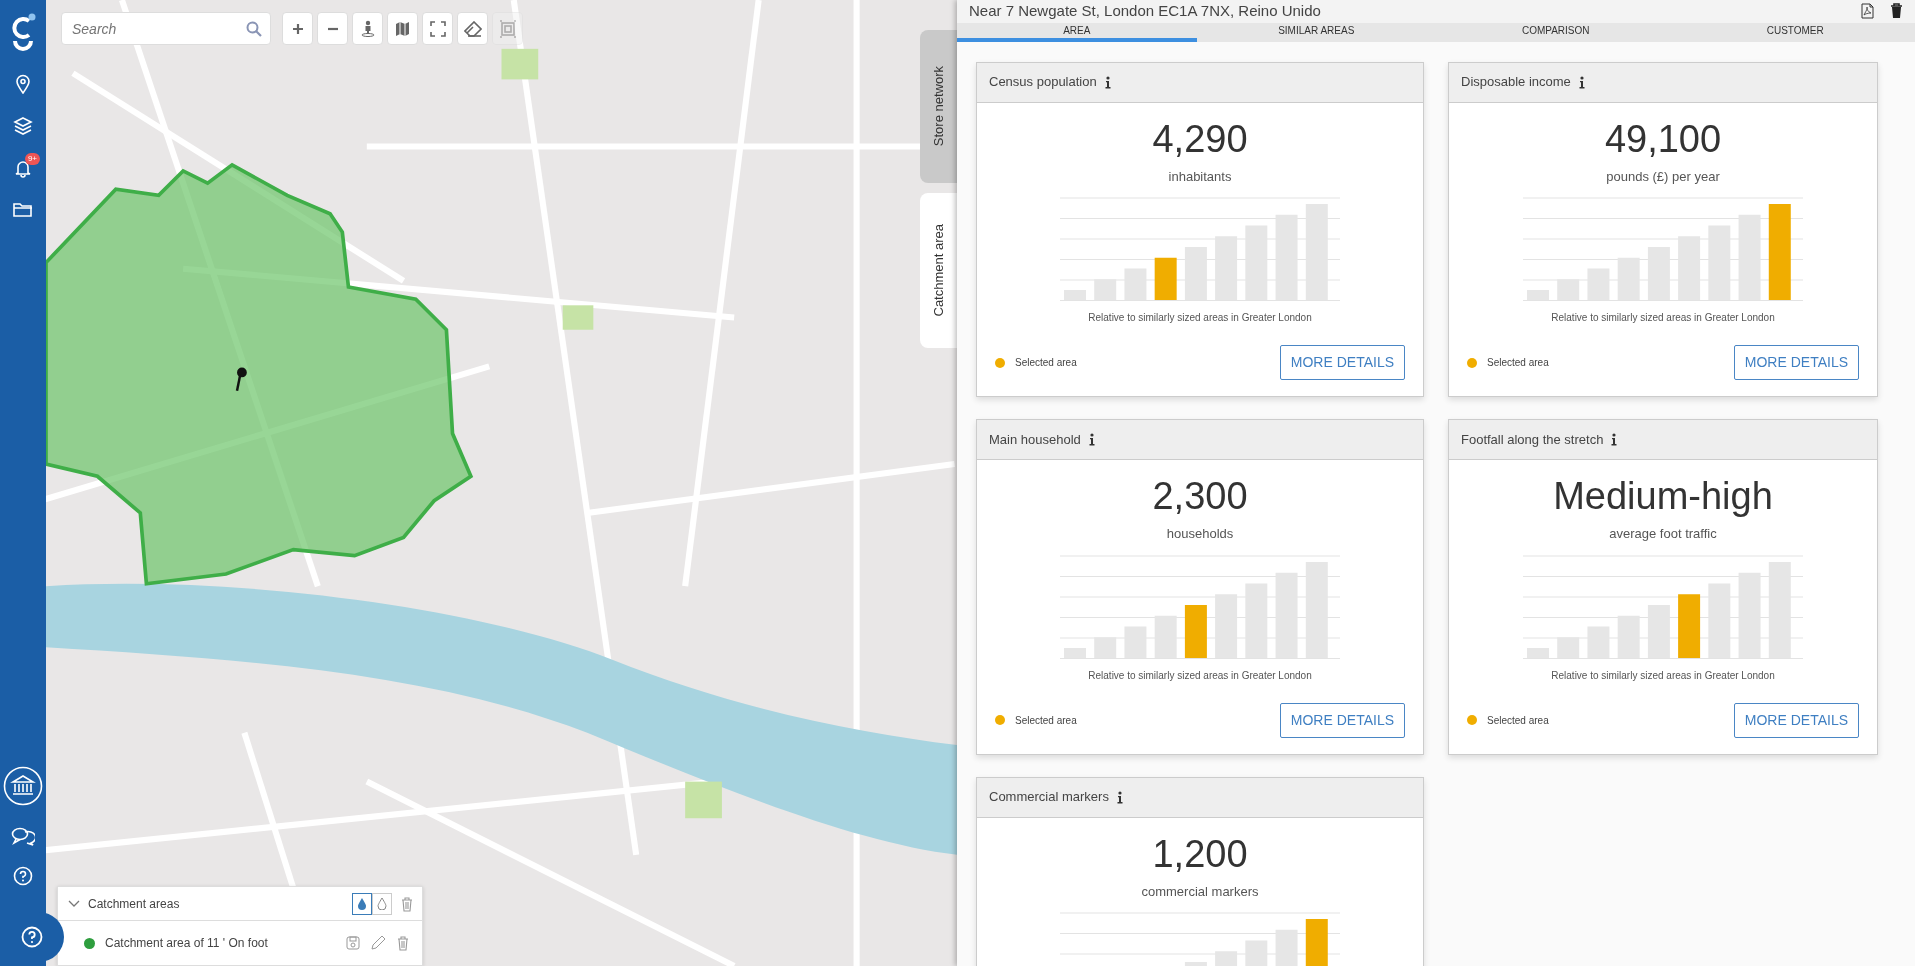  Describe the element at coordinates (23, 84) in the screenshot. I see `location-pin-icon` at that location.